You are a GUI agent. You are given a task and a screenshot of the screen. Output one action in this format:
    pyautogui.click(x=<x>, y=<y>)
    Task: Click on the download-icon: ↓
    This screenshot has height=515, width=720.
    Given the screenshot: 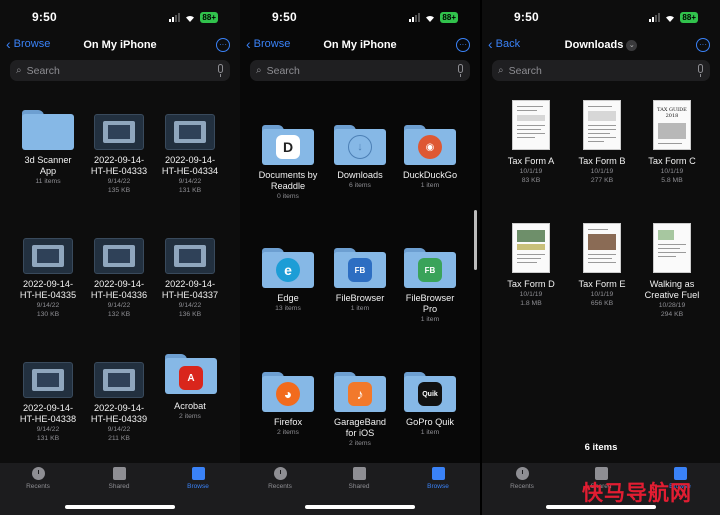 What is the action you would take?
    pyautogui.click(x=360, y=147)
    